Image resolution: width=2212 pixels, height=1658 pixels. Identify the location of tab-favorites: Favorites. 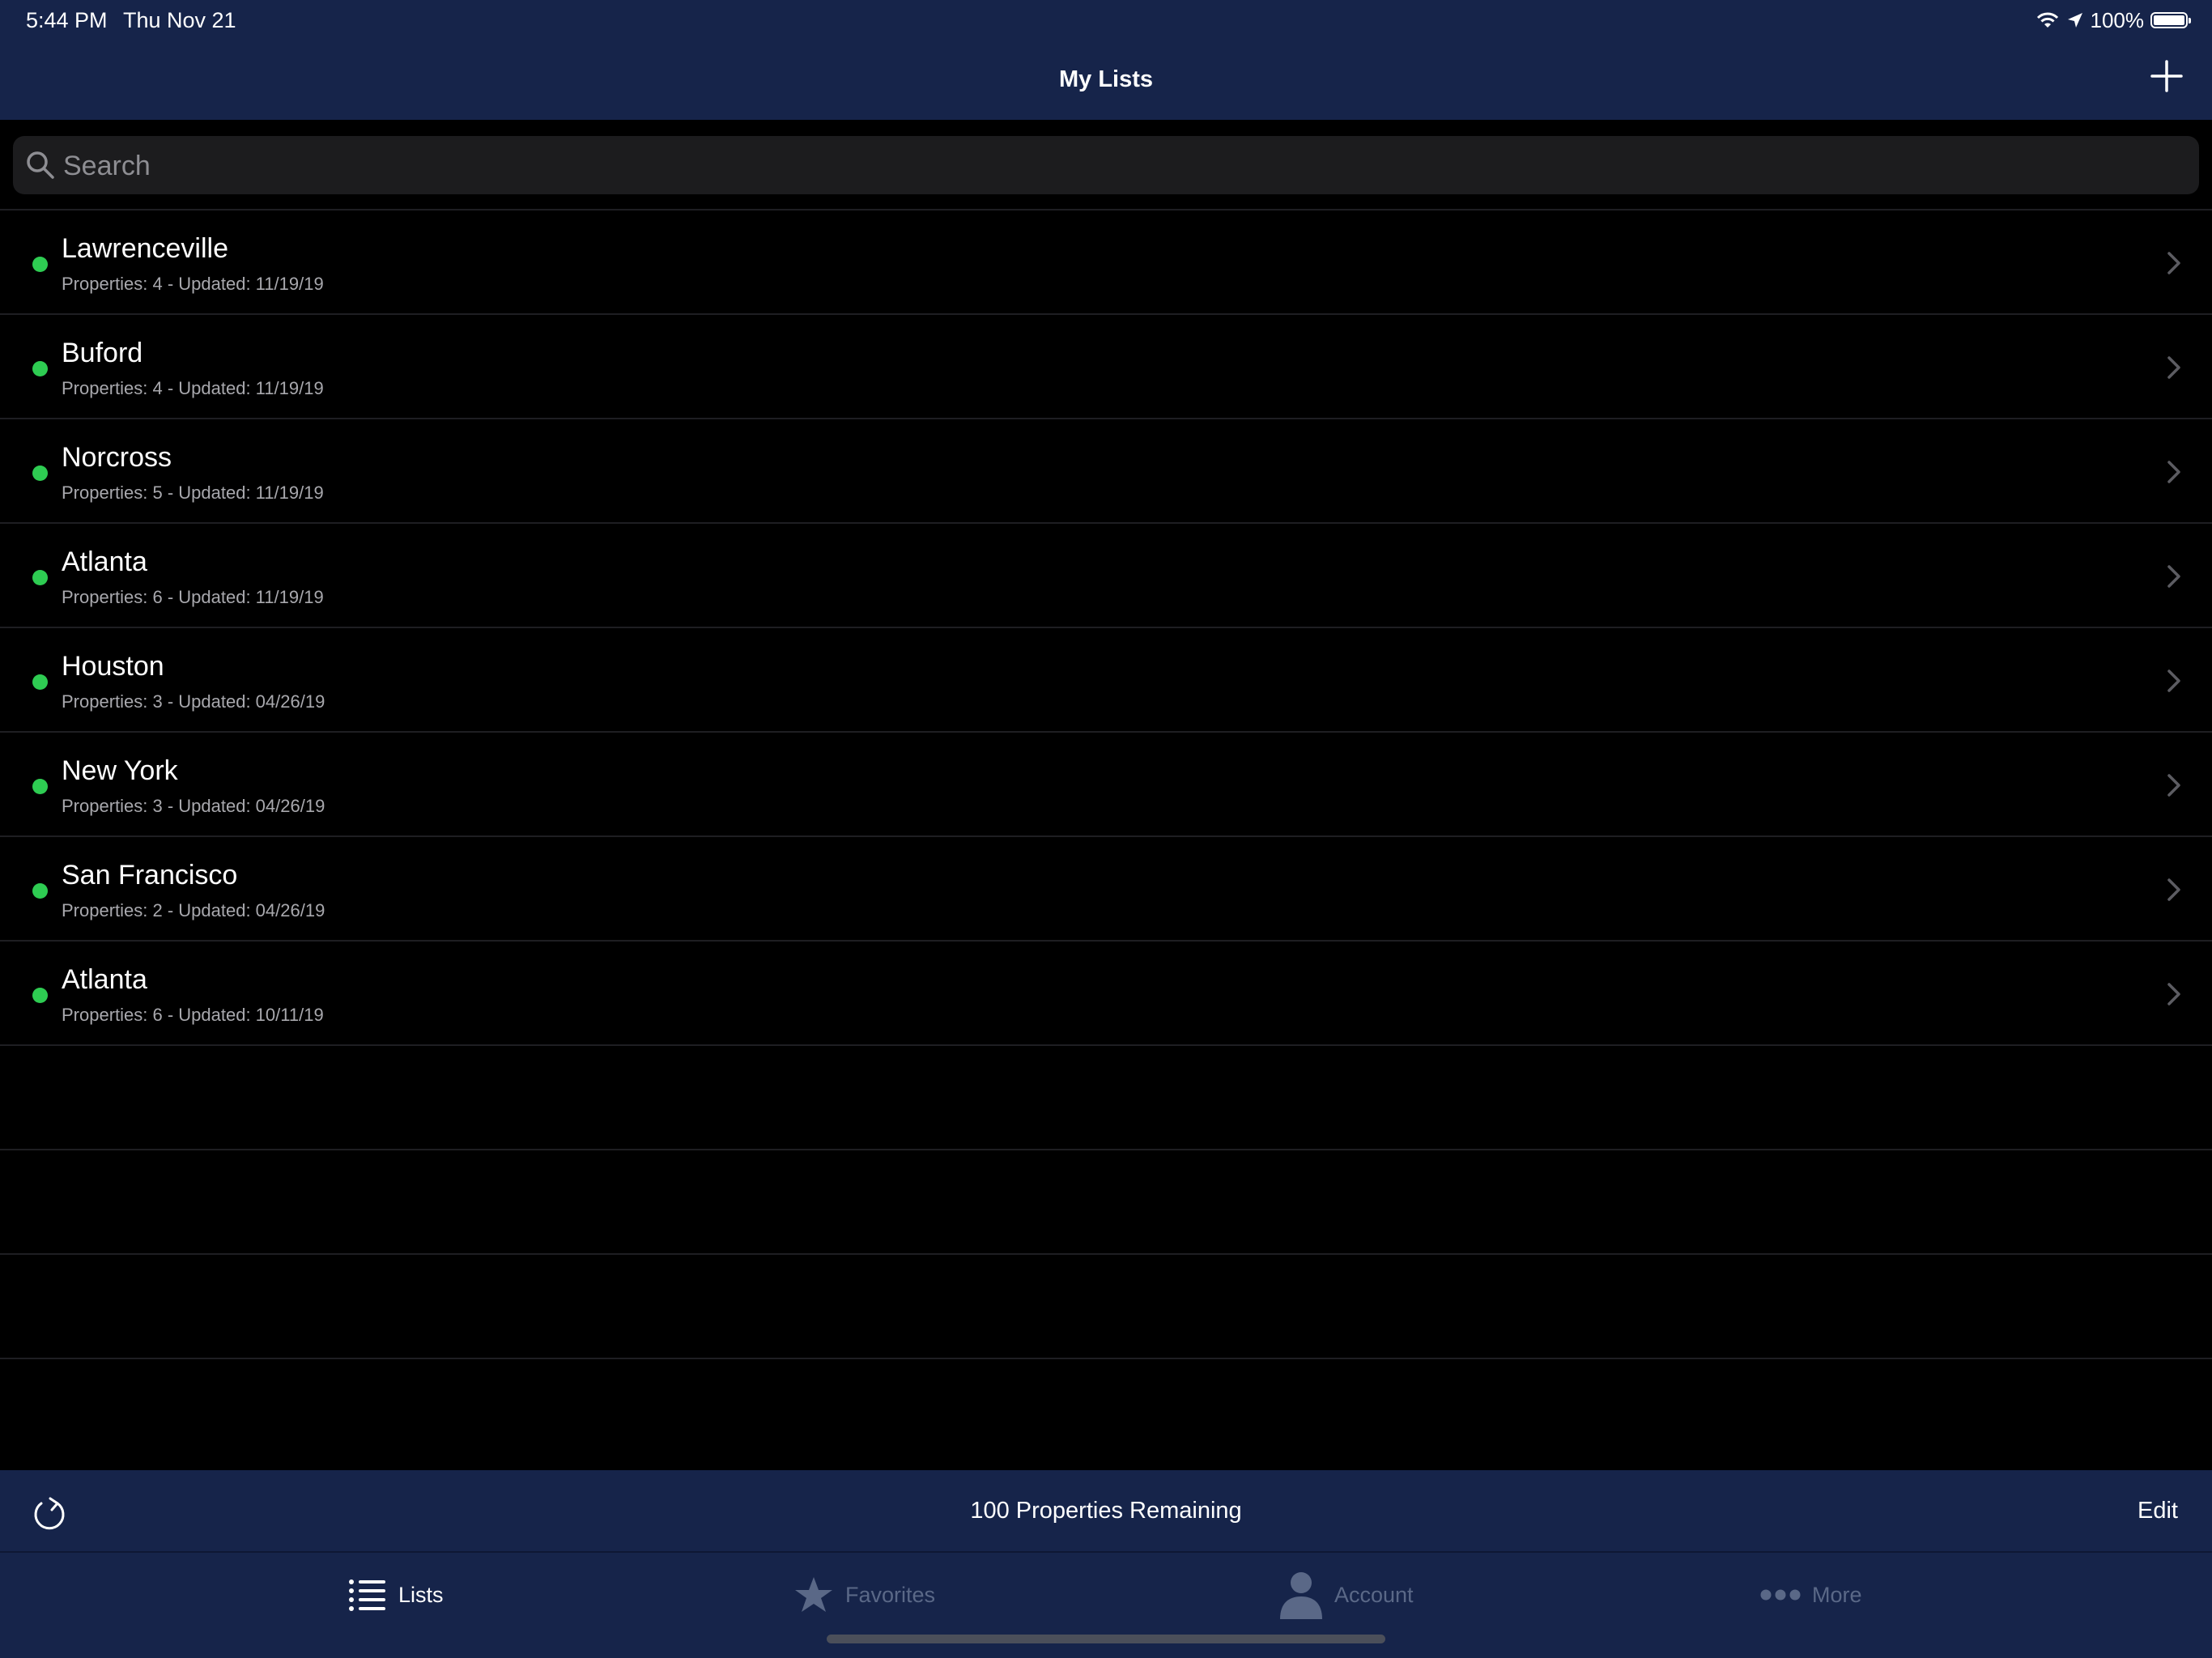
(864, 1595).